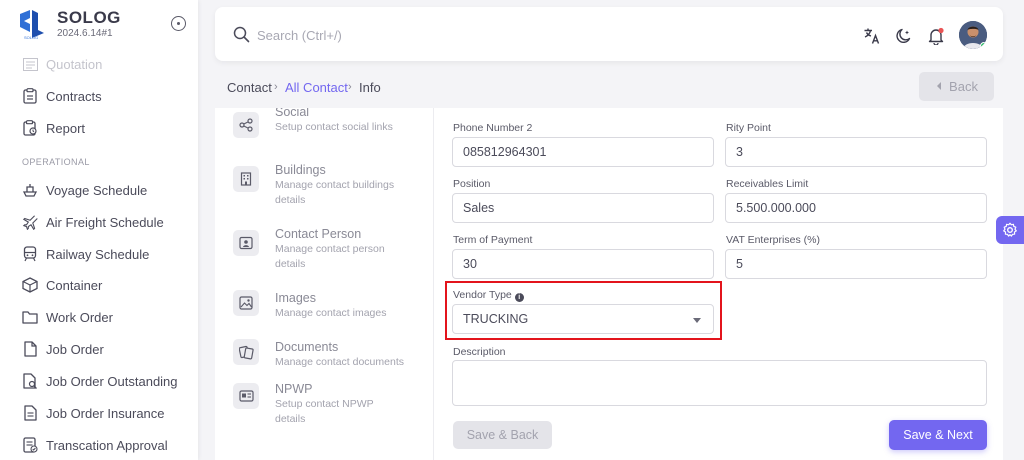 The image size is (1024, 460). I want to click on file-text-icon, so click(30, 413).